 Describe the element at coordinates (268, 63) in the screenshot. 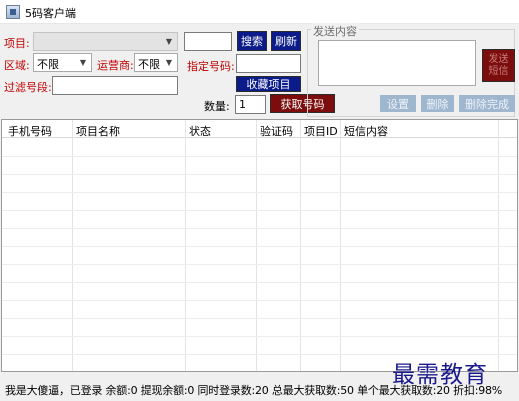

I see `specified-number-input` at that location.